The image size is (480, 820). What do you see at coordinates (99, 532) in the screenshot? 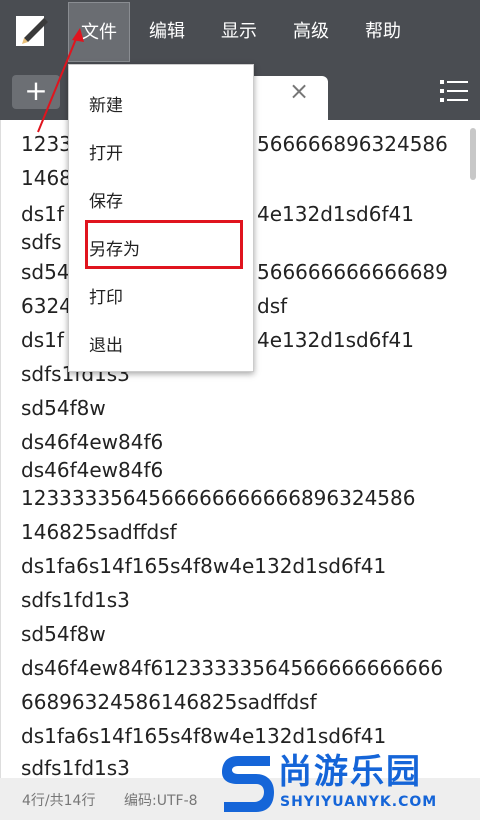
I see `editor-line: 146825sadffdsf` at bounding box center [99, 532].